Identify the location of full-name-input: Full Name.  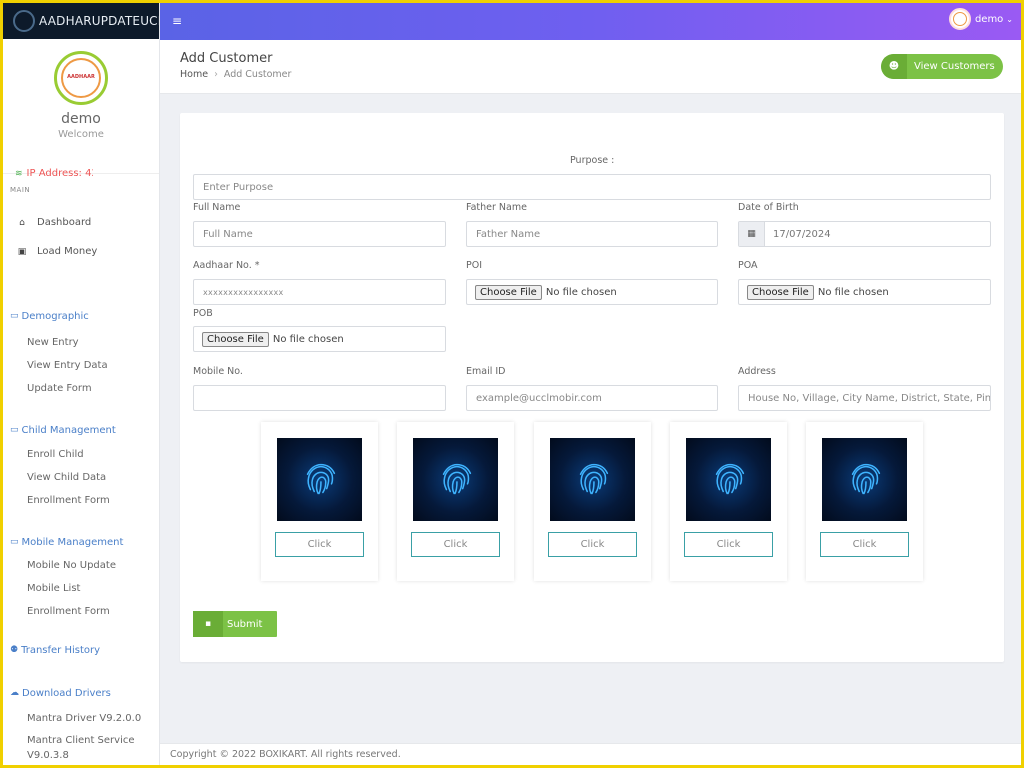
(319, 234).